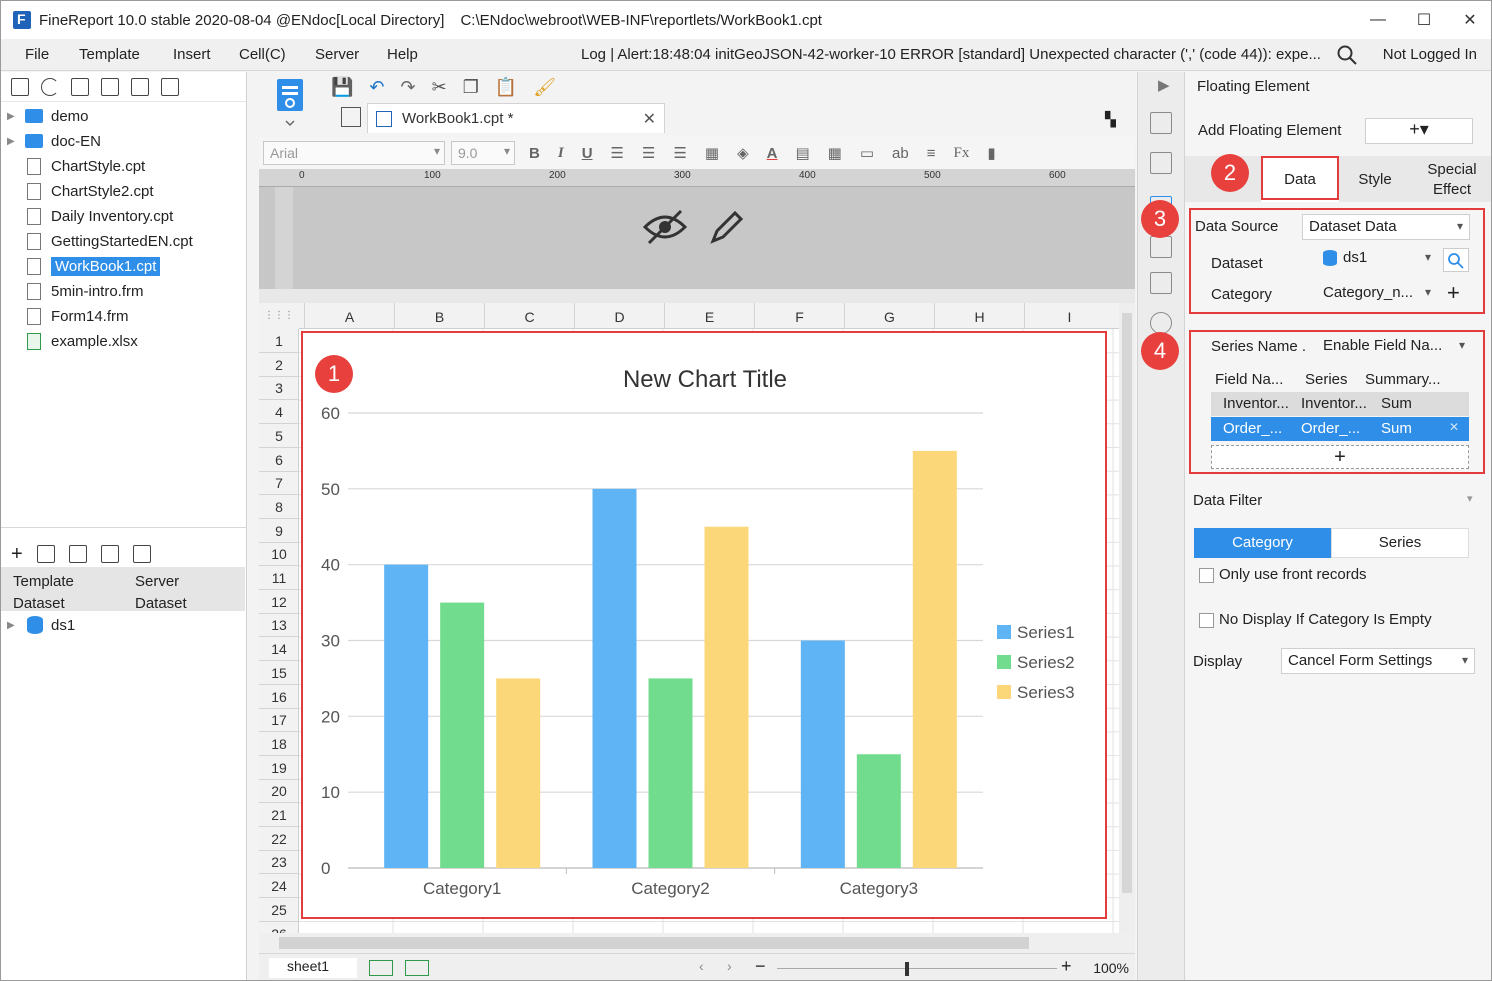 The image size is (1492, 981). What do you see at coordinates (561, 153) in the screenshot?
I see `italic-icon: I` at bounding box center [561, 153].